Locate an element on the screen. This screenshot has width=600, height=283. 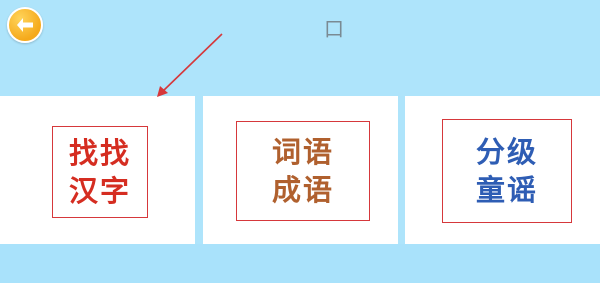
card-title-line1: 词语 is located at coordinates (302, 152).